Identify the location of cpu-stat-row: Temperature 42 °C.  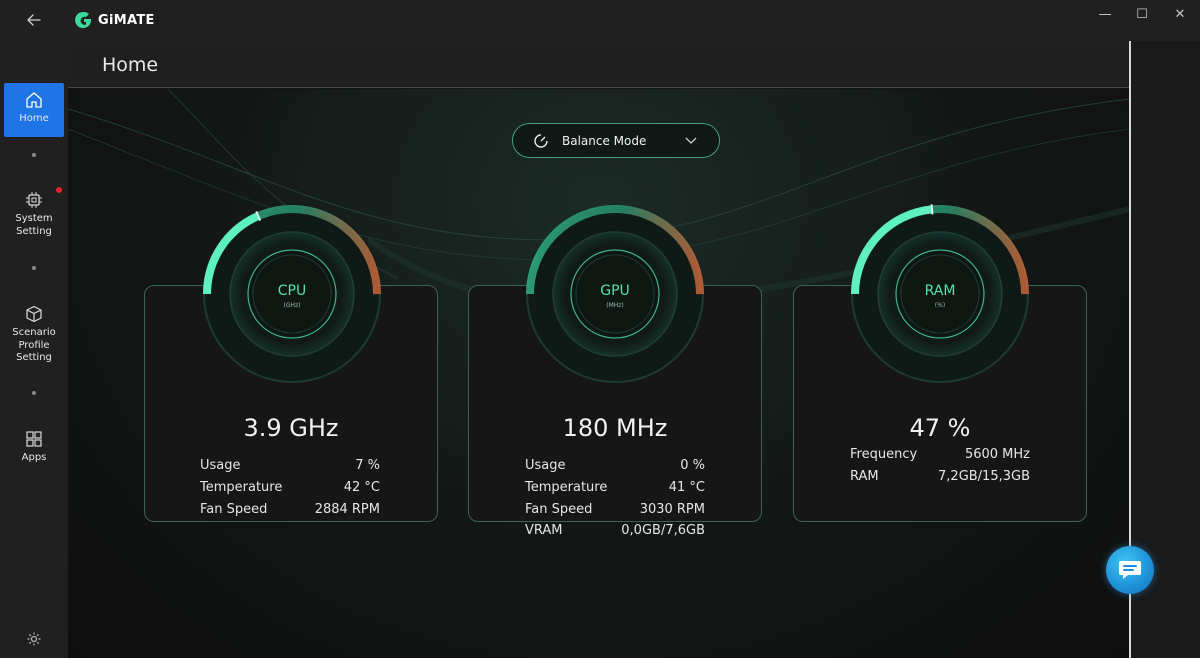
(290, 490).